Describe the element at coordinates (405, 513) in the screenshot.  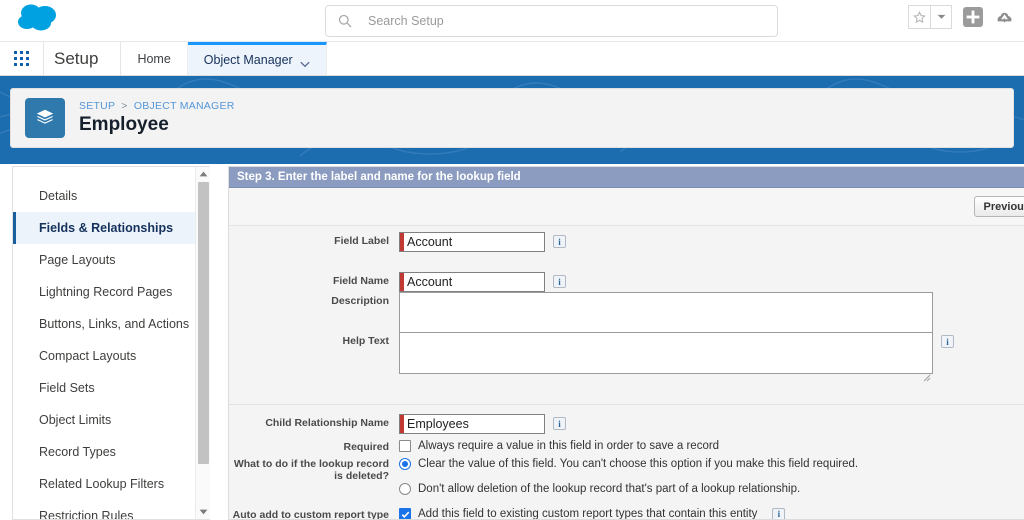
I see `auto-report-type-checkbox` at that location.